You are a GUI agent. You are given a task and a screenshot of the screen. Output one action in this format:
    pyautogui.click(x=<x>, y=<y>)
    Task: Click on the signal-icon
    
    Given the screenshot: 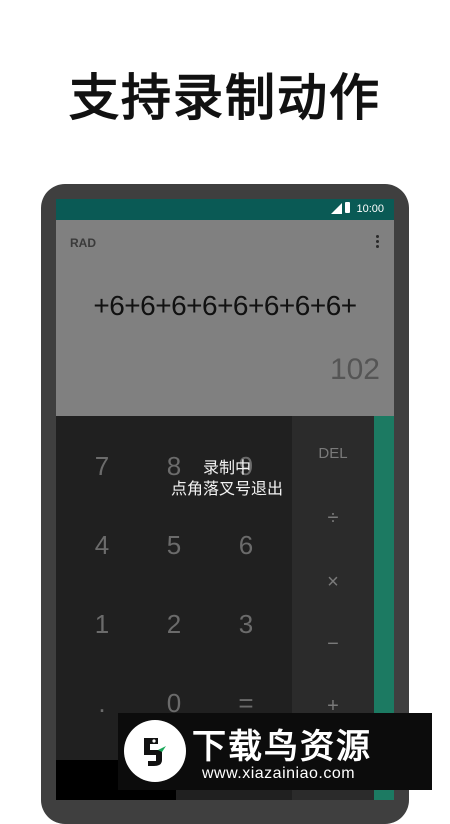 What is the action you would take?
    pyautogui.click(x=336, y=208)
    